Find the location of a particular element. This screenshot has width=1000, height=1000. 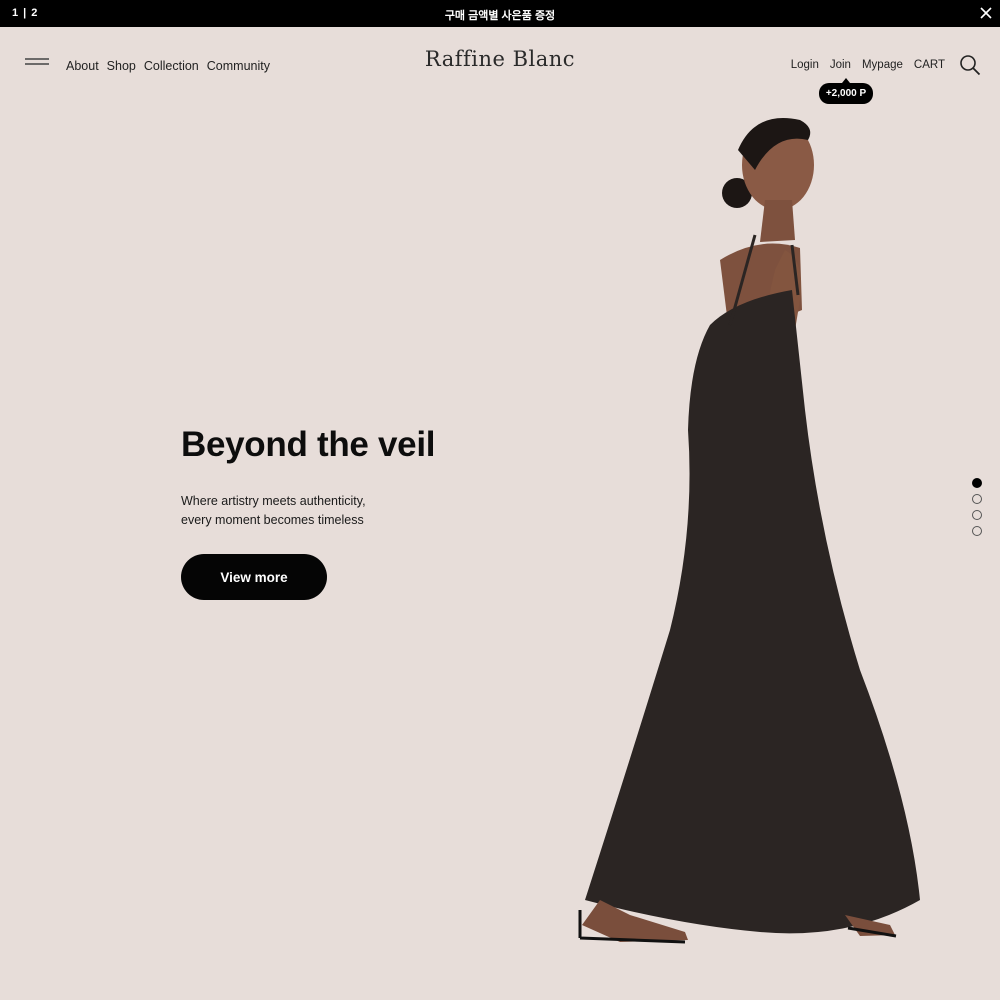

view-more-button: View more is located at coordinates (254, 577).